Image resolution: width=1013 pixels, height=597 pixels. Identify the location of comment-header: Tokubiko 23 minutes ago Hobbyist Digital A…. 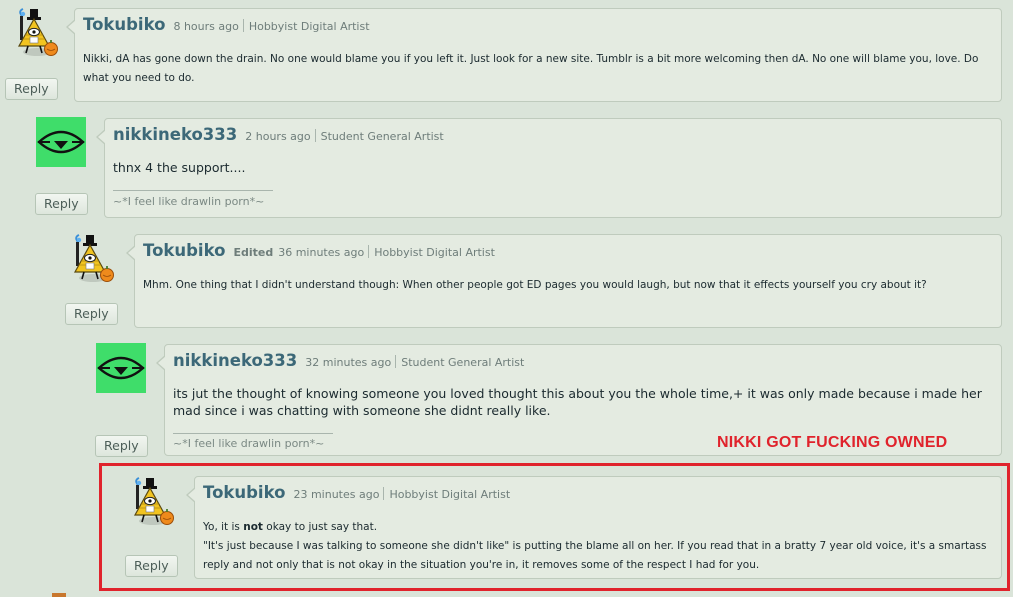
(356, 492).